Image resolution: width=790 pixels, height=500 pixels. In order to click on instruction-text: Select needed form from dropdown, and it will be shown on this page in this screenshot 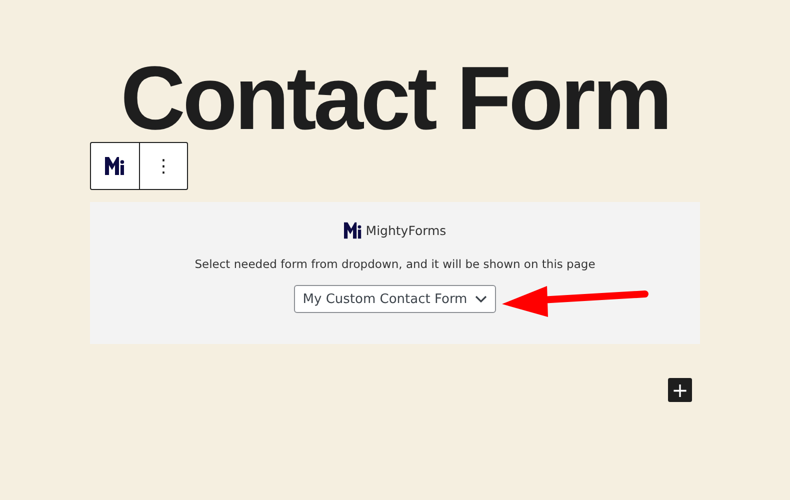, I will do `click(395, 264)`.